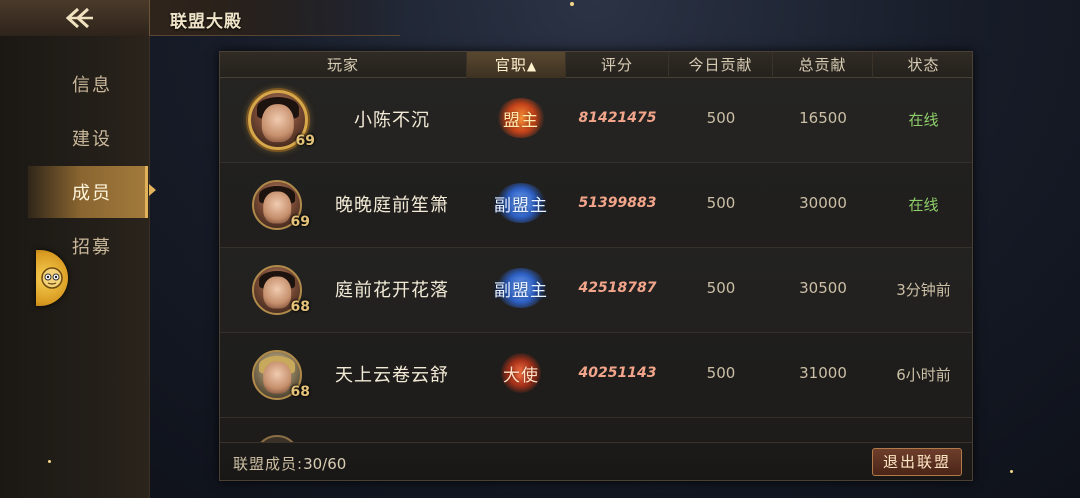 Image resolution: width=1080 pixels, height=498 pixels. Describe the element at coordinates (823, 288) in the screenshot. I see `total-contribution: 30500` at that location.